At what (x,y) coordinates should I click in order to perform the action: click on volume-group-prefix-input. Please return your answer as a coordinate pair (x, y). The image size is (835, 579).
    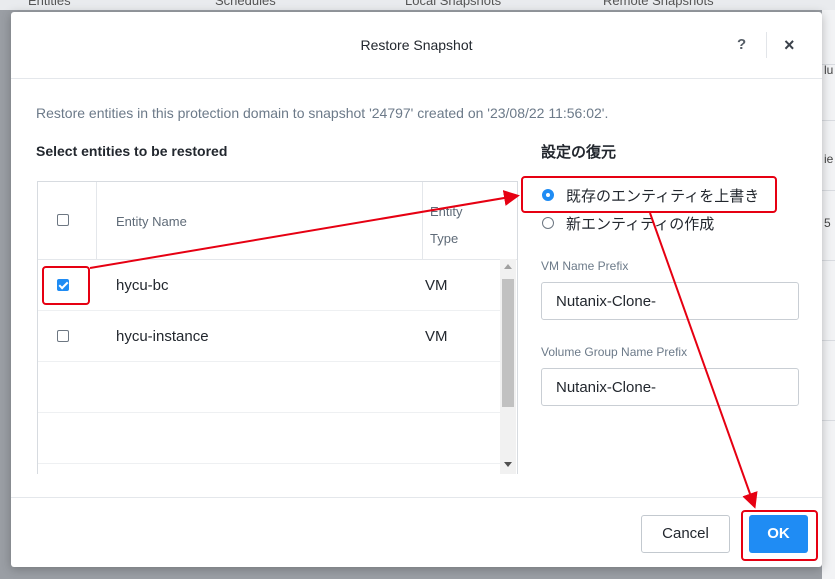
    Looking at the image, I should click on (670, 387).